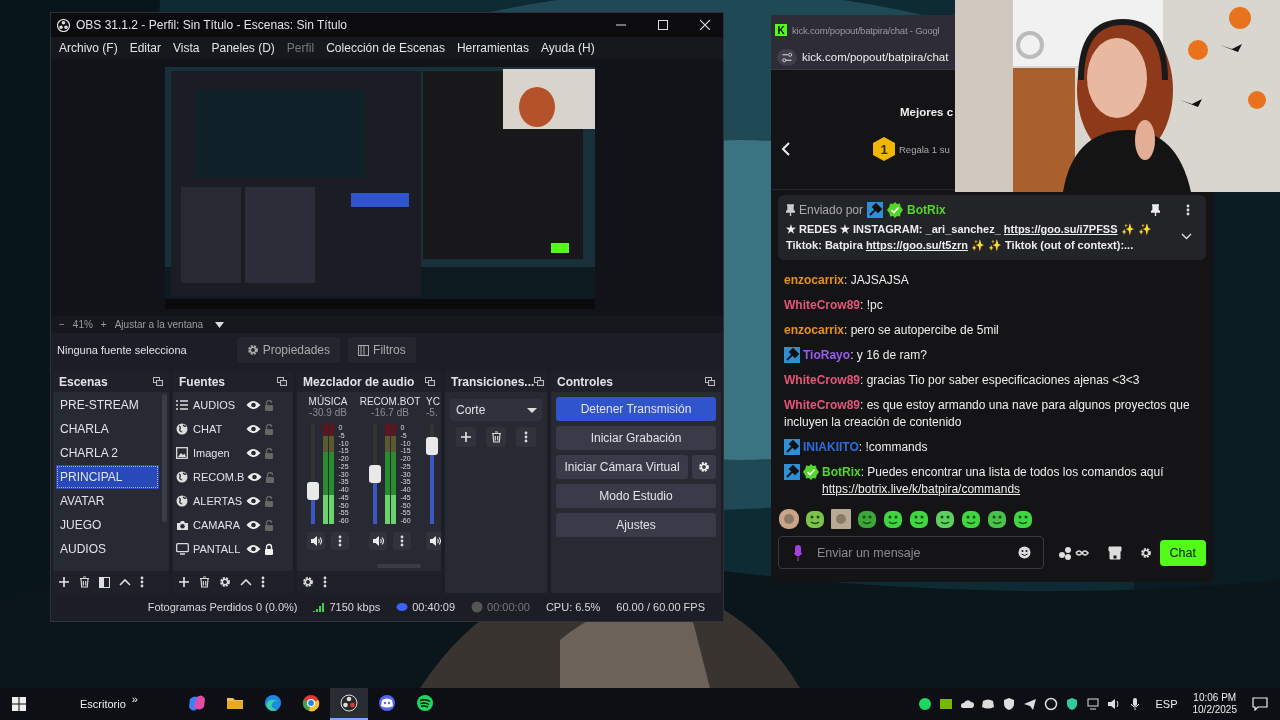 This screenshot has height=720, width=1280. Describe the element at coordinates (1214, 704) in the screenshot. I see `clock: 10:06 PM 10/2/2025` at that location.